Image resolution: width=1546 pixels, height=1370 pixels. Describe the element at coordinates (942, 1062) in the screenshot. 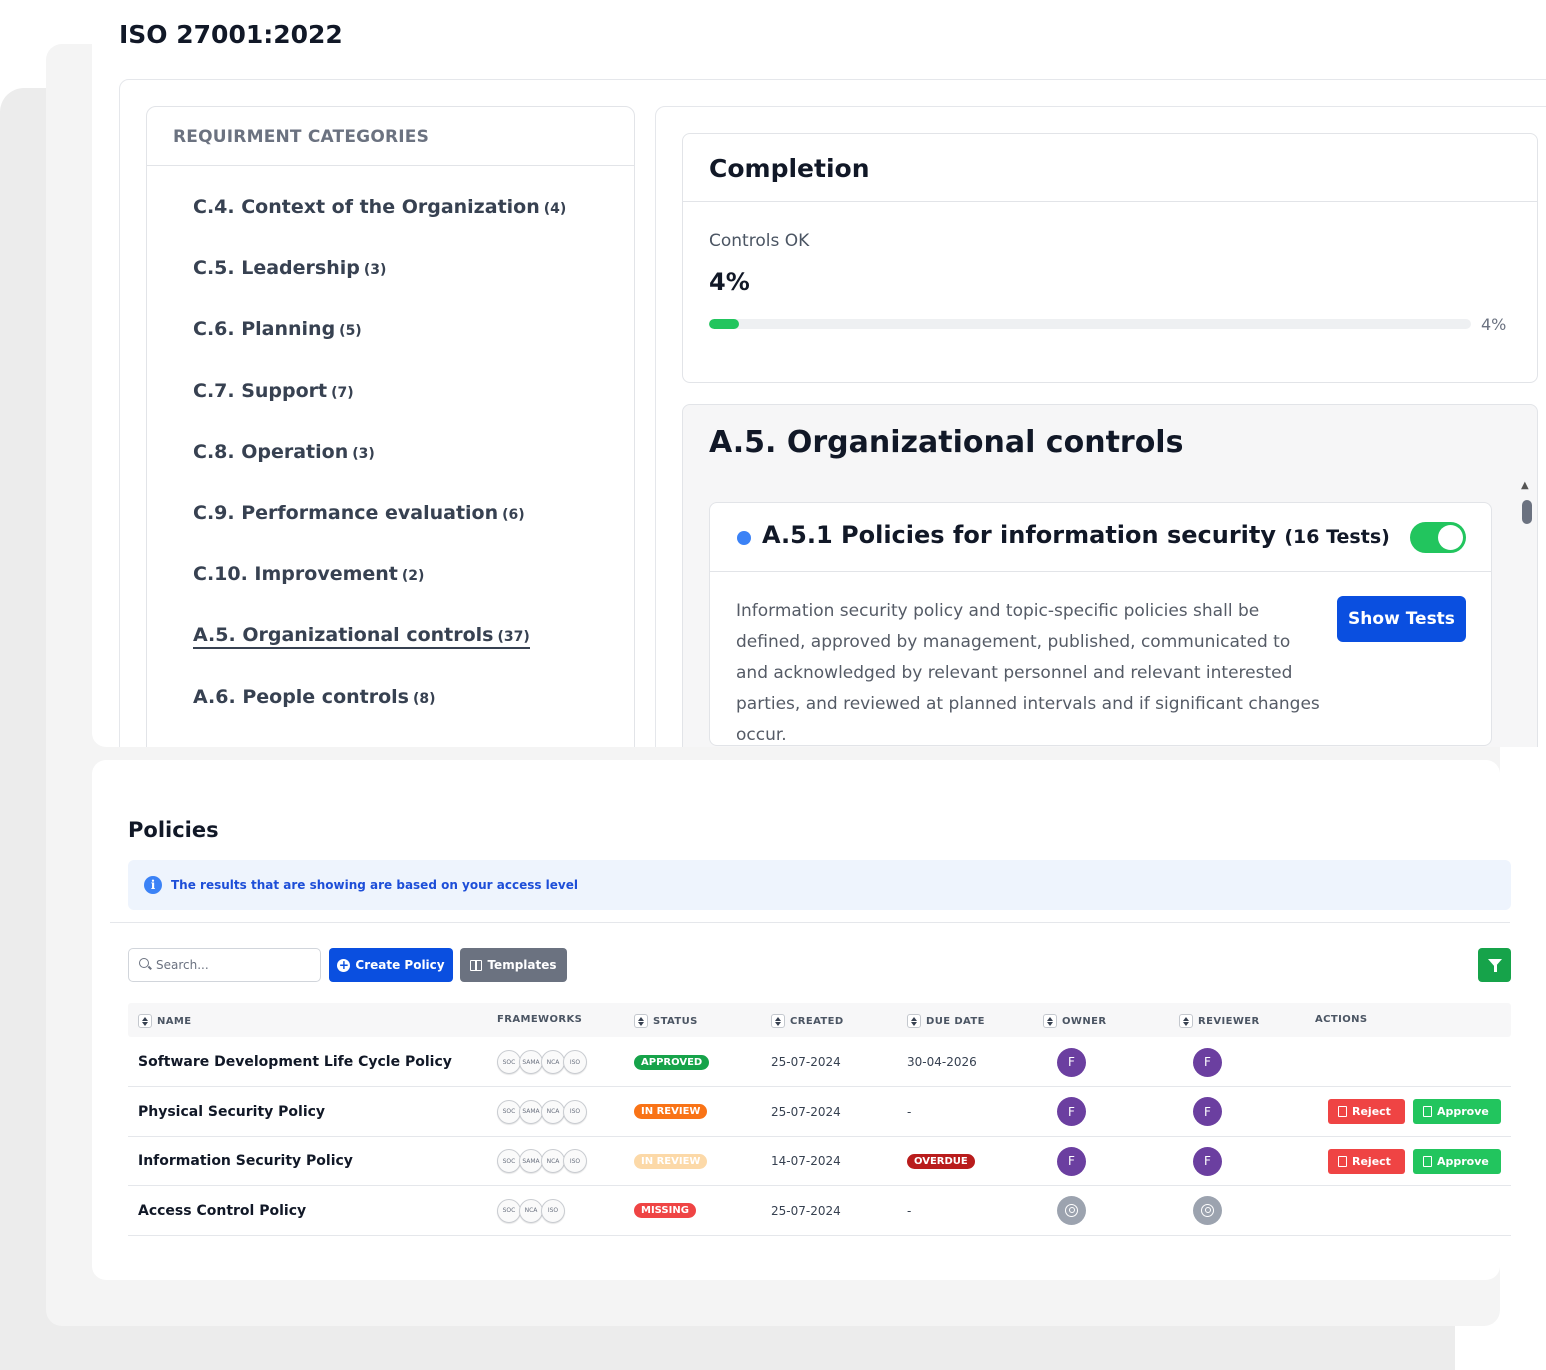

I see `due-date: 30-04-2026` at that location.